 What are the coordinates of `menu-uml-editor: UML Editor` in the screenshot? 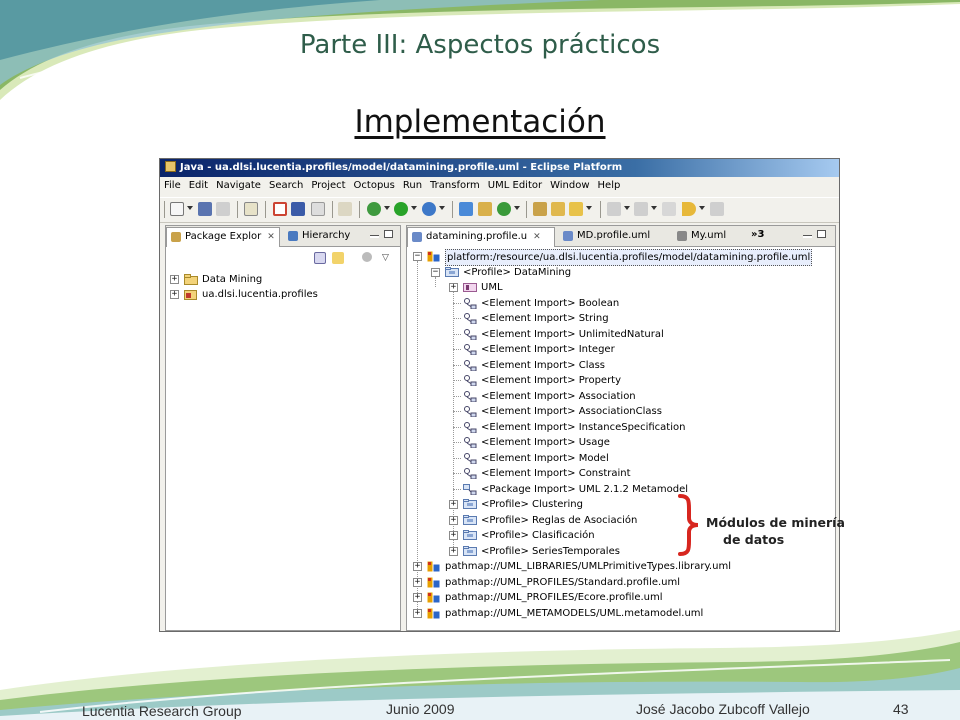 It's located at (515, 186).